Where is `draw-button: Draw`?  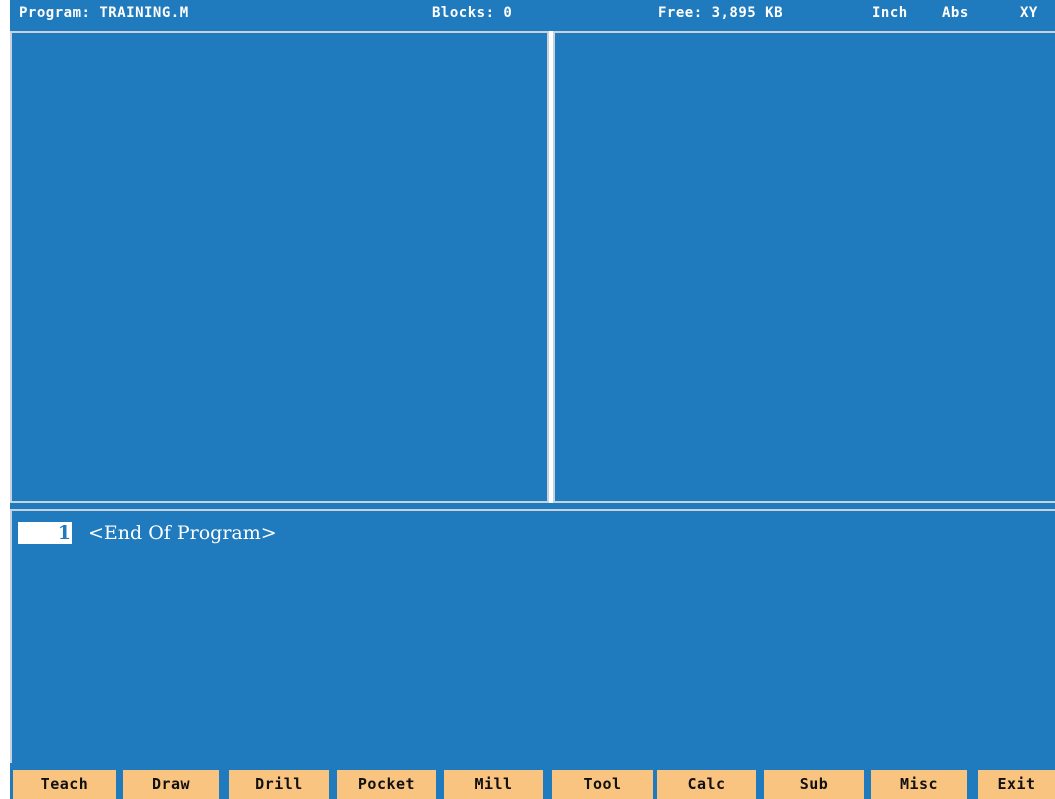 draw-button: Draw is located at coordinates (171, 784).